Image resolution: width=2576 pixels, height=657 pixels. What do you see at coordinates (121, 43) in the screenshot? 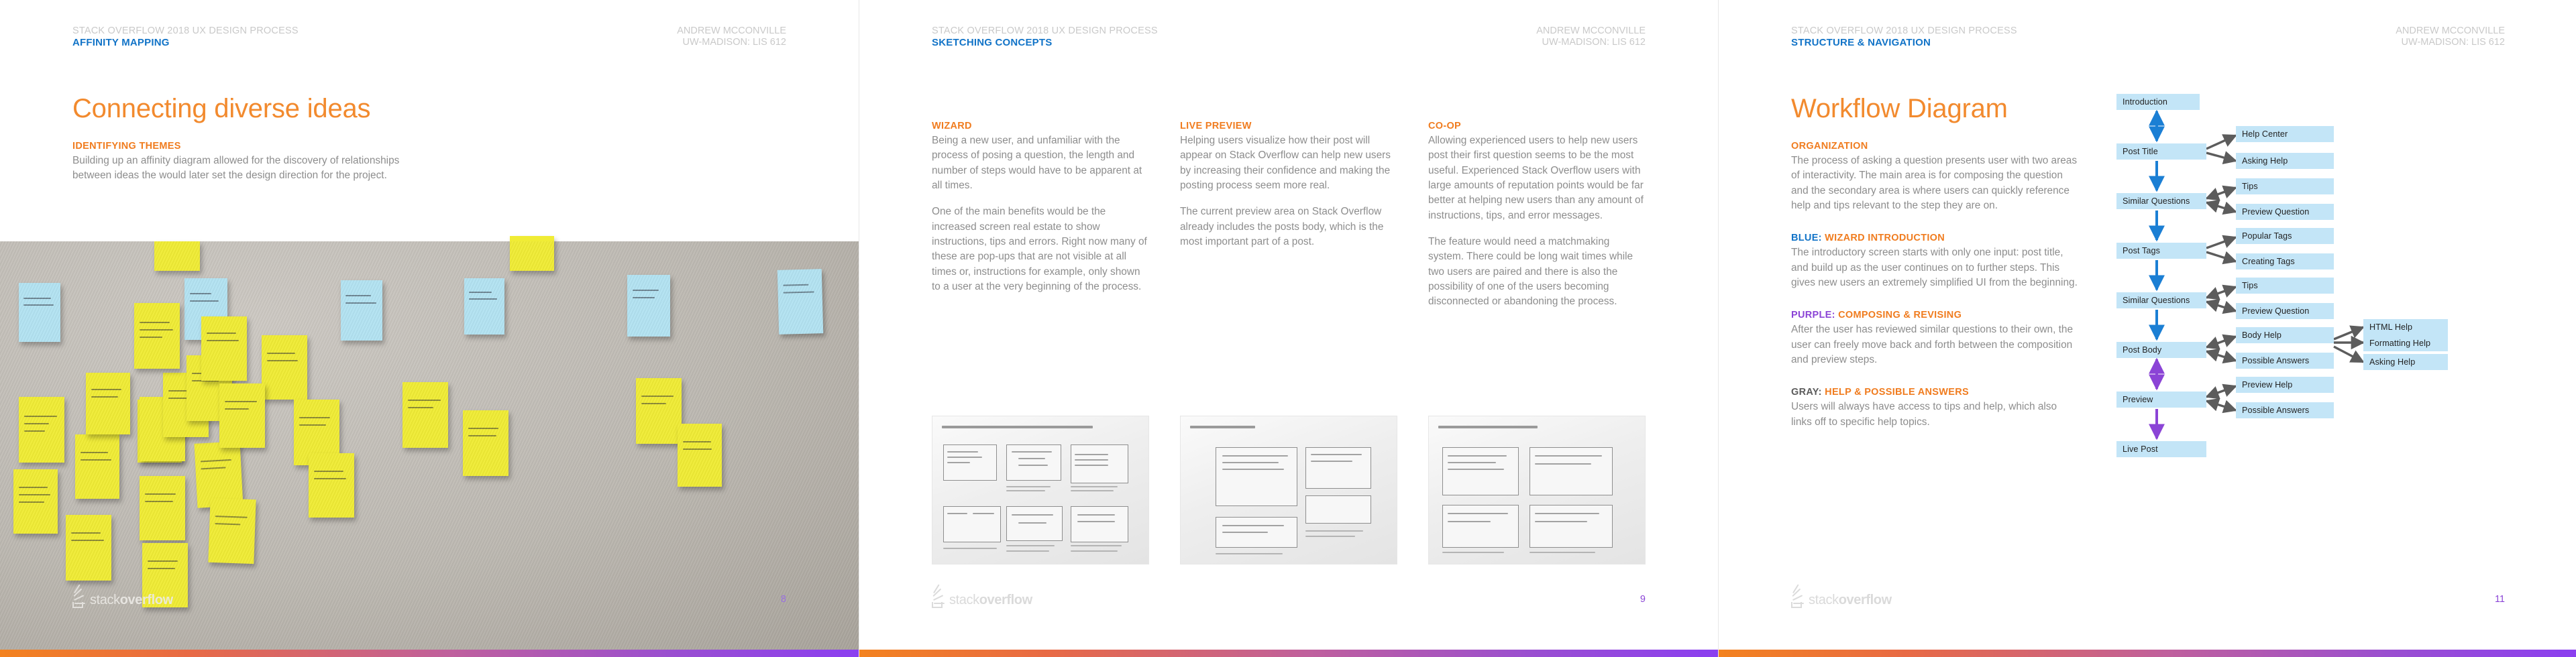
I see `slide-section-name: AFFINITY MAPPING` at bounding box center [121, 43].